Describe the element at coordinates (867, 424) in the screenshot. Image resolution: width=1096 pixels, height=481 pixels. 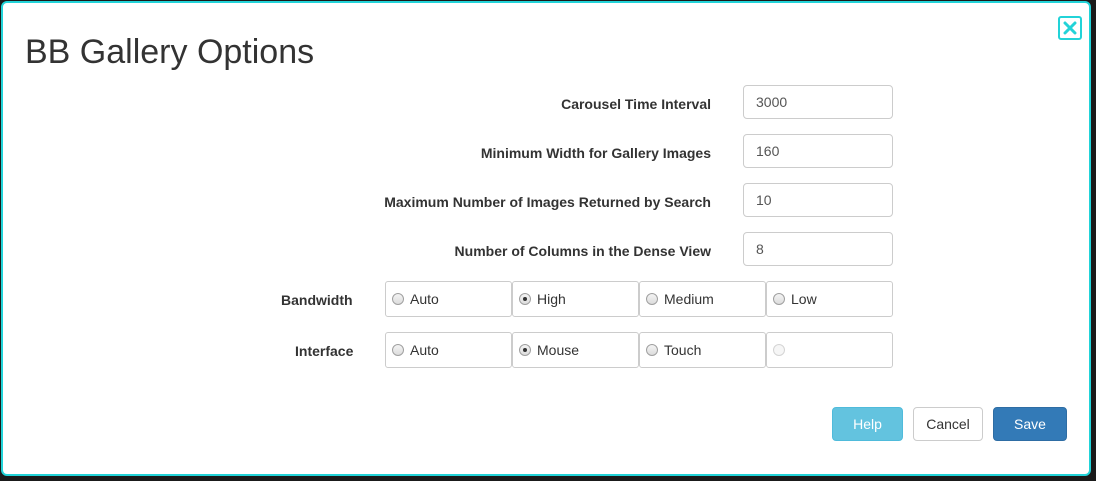
I see `help-button: Help` at that location.